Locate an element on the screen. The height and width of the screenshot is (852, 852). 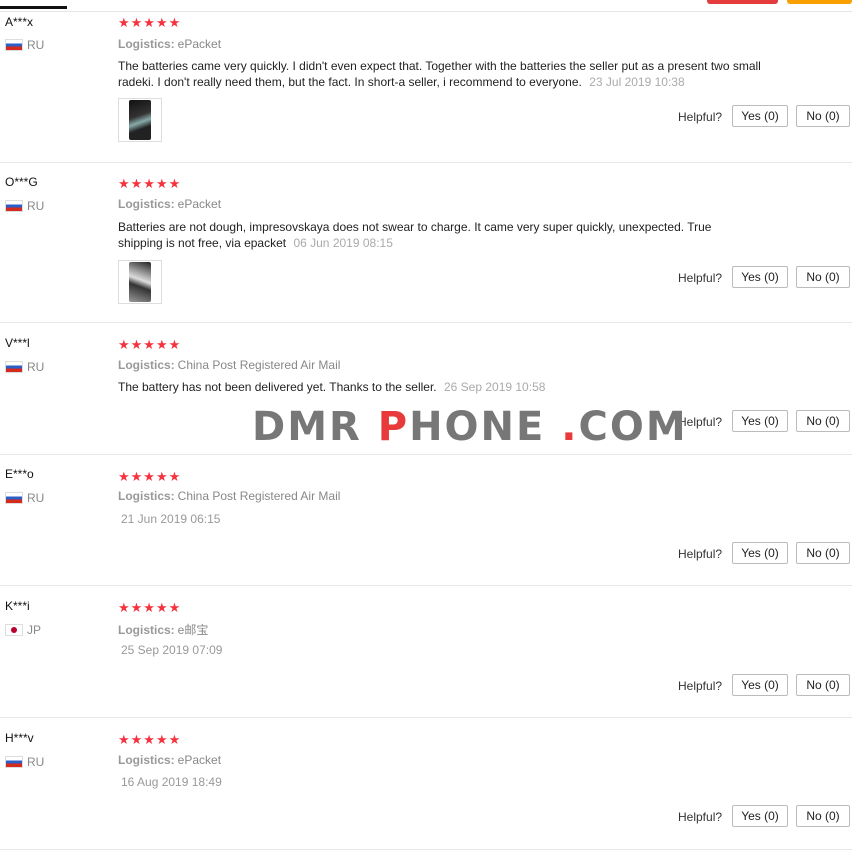
add-to-cart-button is located at coordinates (742, 2).